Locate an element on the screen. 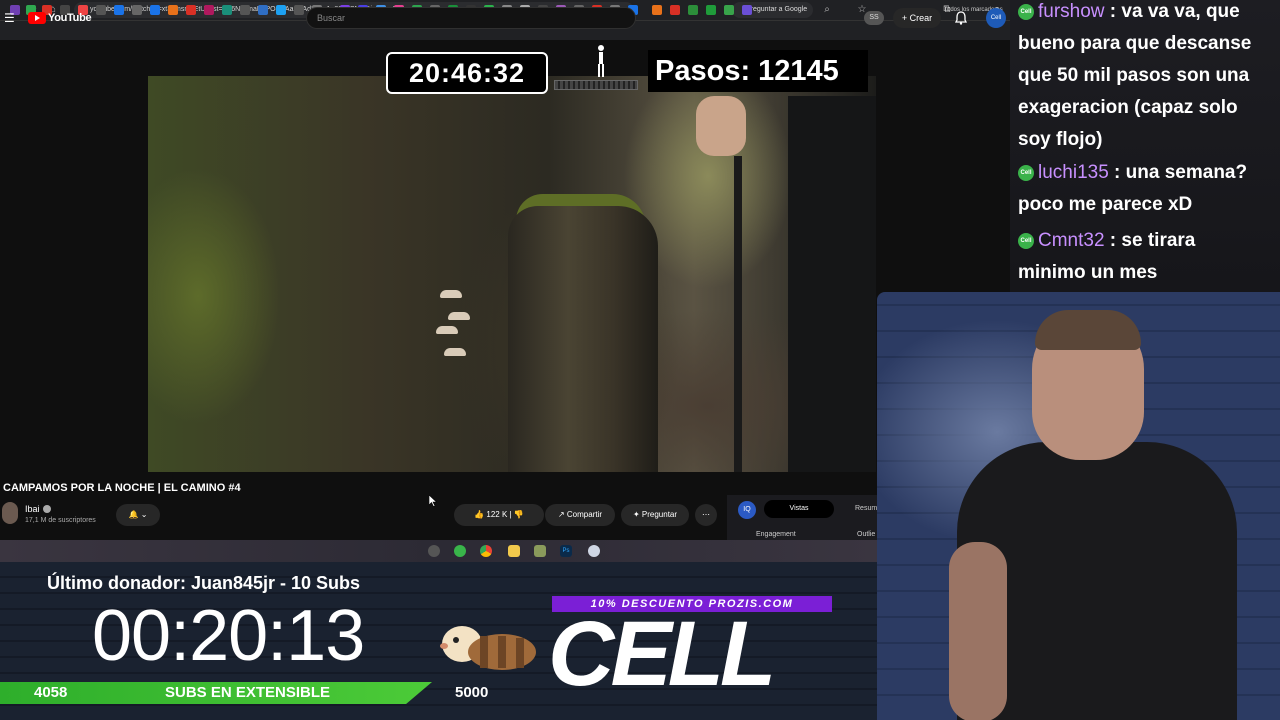  channel-subscribers: 17,1 M de suscriptores is located at coordinates (60, 520).